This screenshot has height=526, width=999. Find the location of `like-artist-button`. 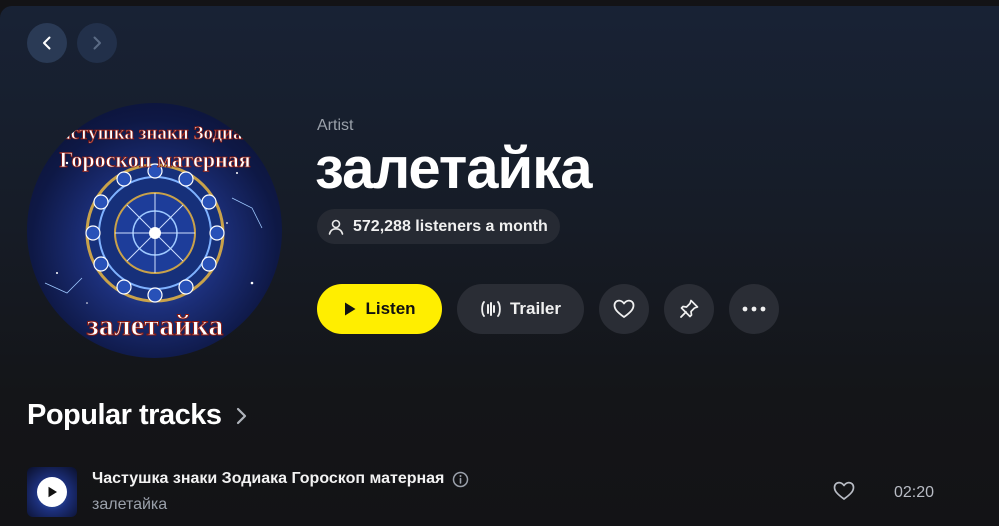

like-artist-button is located at coordinates (624, 309).